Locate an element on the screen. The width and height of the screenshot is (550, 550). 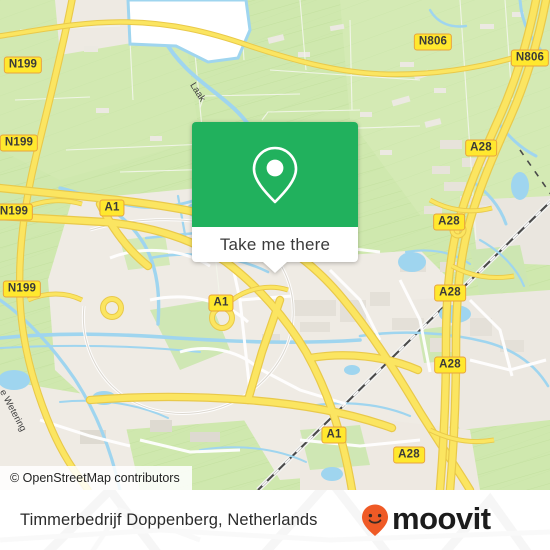
attribution-text: © OpenStreetMap contributors is located at coordinates (95, 478).